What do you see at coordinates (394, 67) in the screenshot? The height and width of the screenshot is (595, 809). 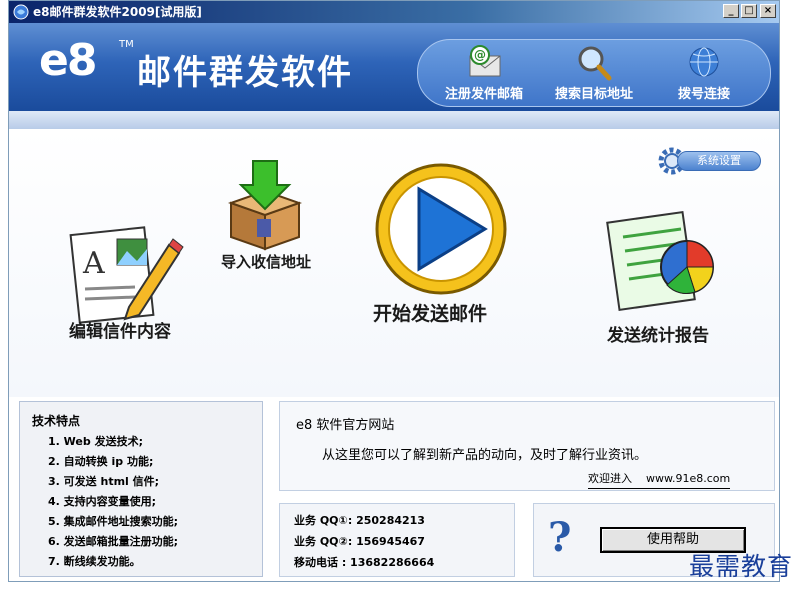 I see `header-banner: e8 TM 邮件群发软件 @ 注册发件邮箱 搜索目标地址 拨号连接` at bounding box center [394, 67].